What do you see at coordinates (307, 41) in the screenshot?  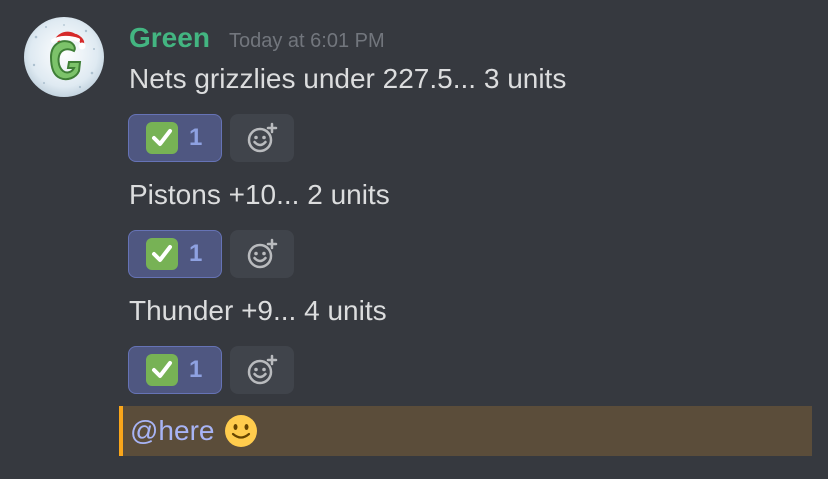 I see `message-timestamp: Today at 6:01 PM` at bounding box center [307, 41].